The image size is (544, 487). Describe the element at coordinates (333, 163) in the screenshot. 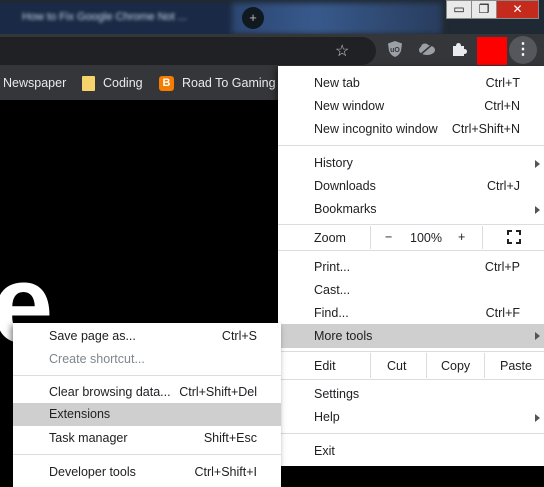

I see `menu-item-label: History` at that location.